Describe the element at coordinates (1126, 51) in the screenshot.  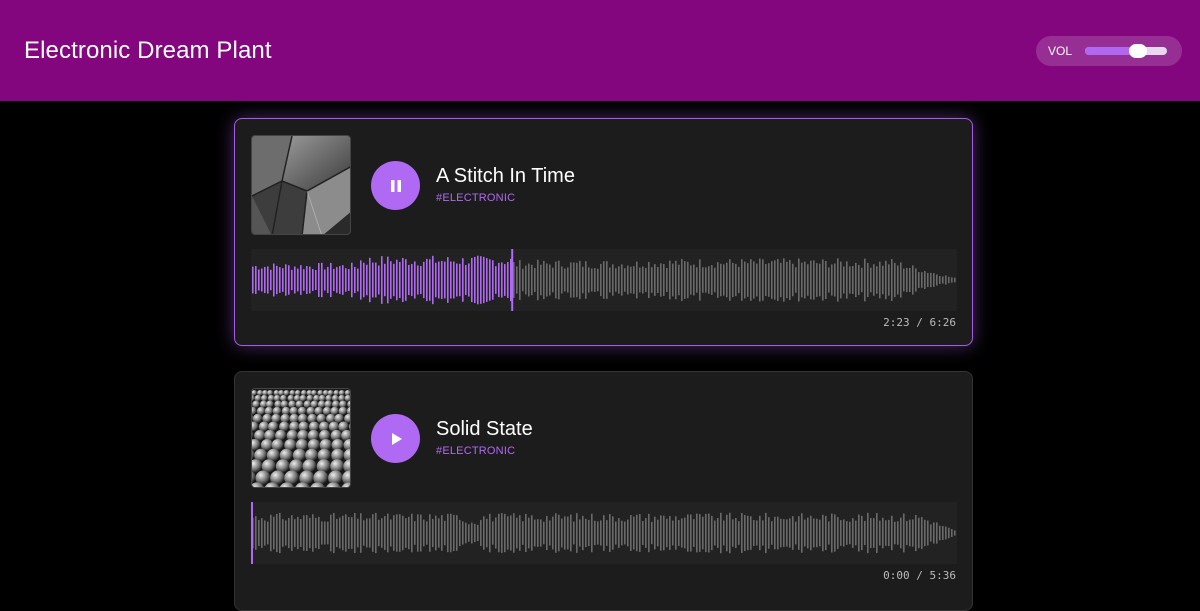
I see `volume-slider` at that location.